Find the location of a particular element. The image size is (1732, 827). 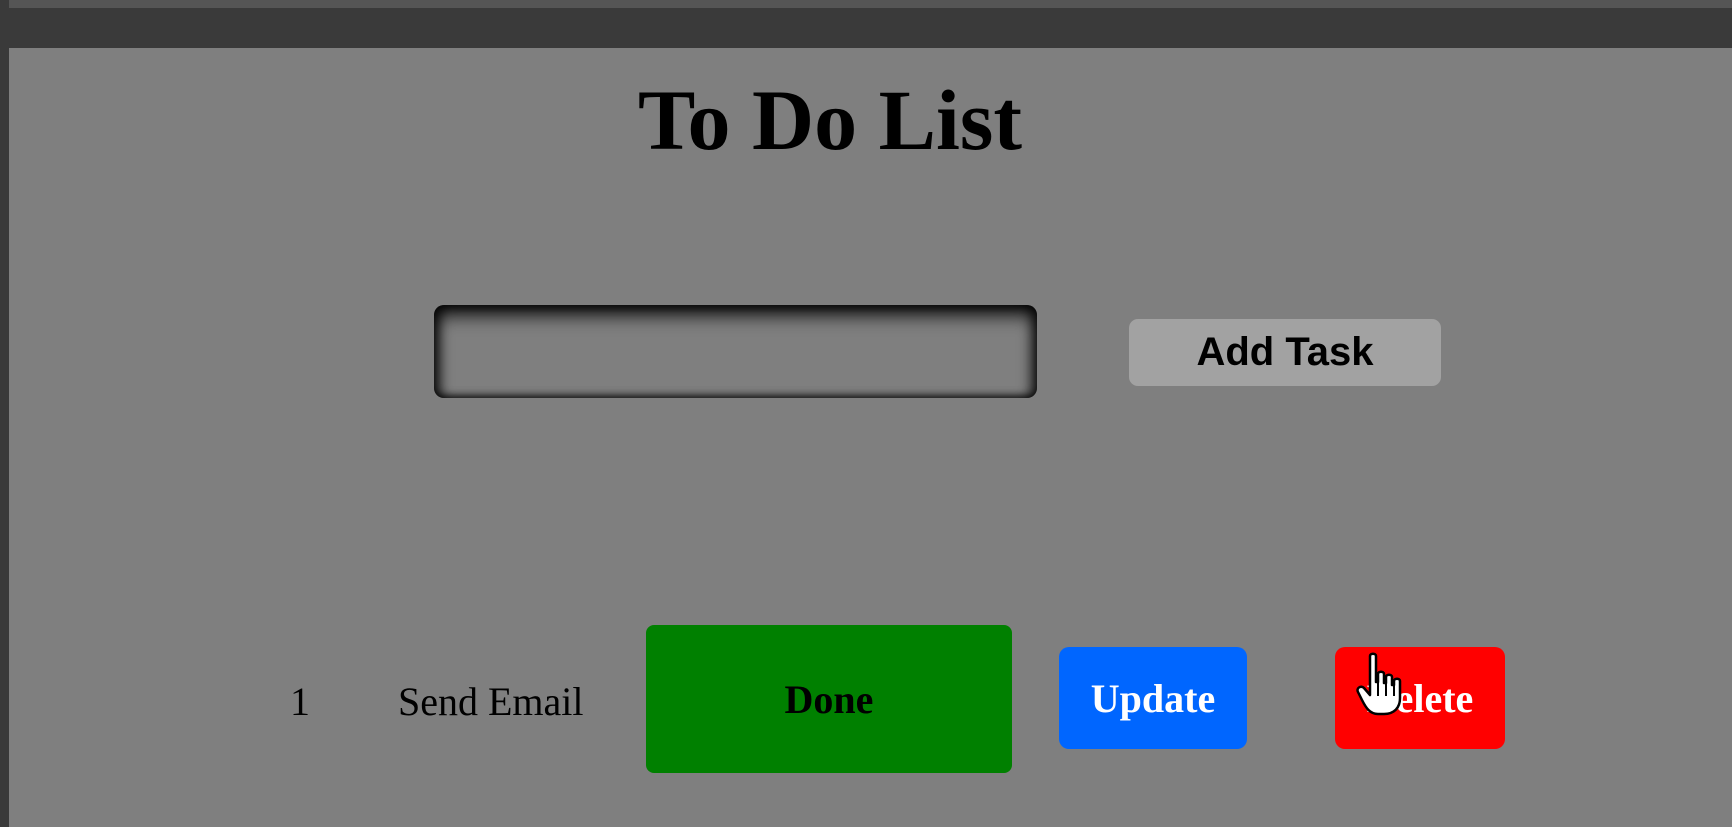

task-text: Send Email is located at coordinates (491, 701).